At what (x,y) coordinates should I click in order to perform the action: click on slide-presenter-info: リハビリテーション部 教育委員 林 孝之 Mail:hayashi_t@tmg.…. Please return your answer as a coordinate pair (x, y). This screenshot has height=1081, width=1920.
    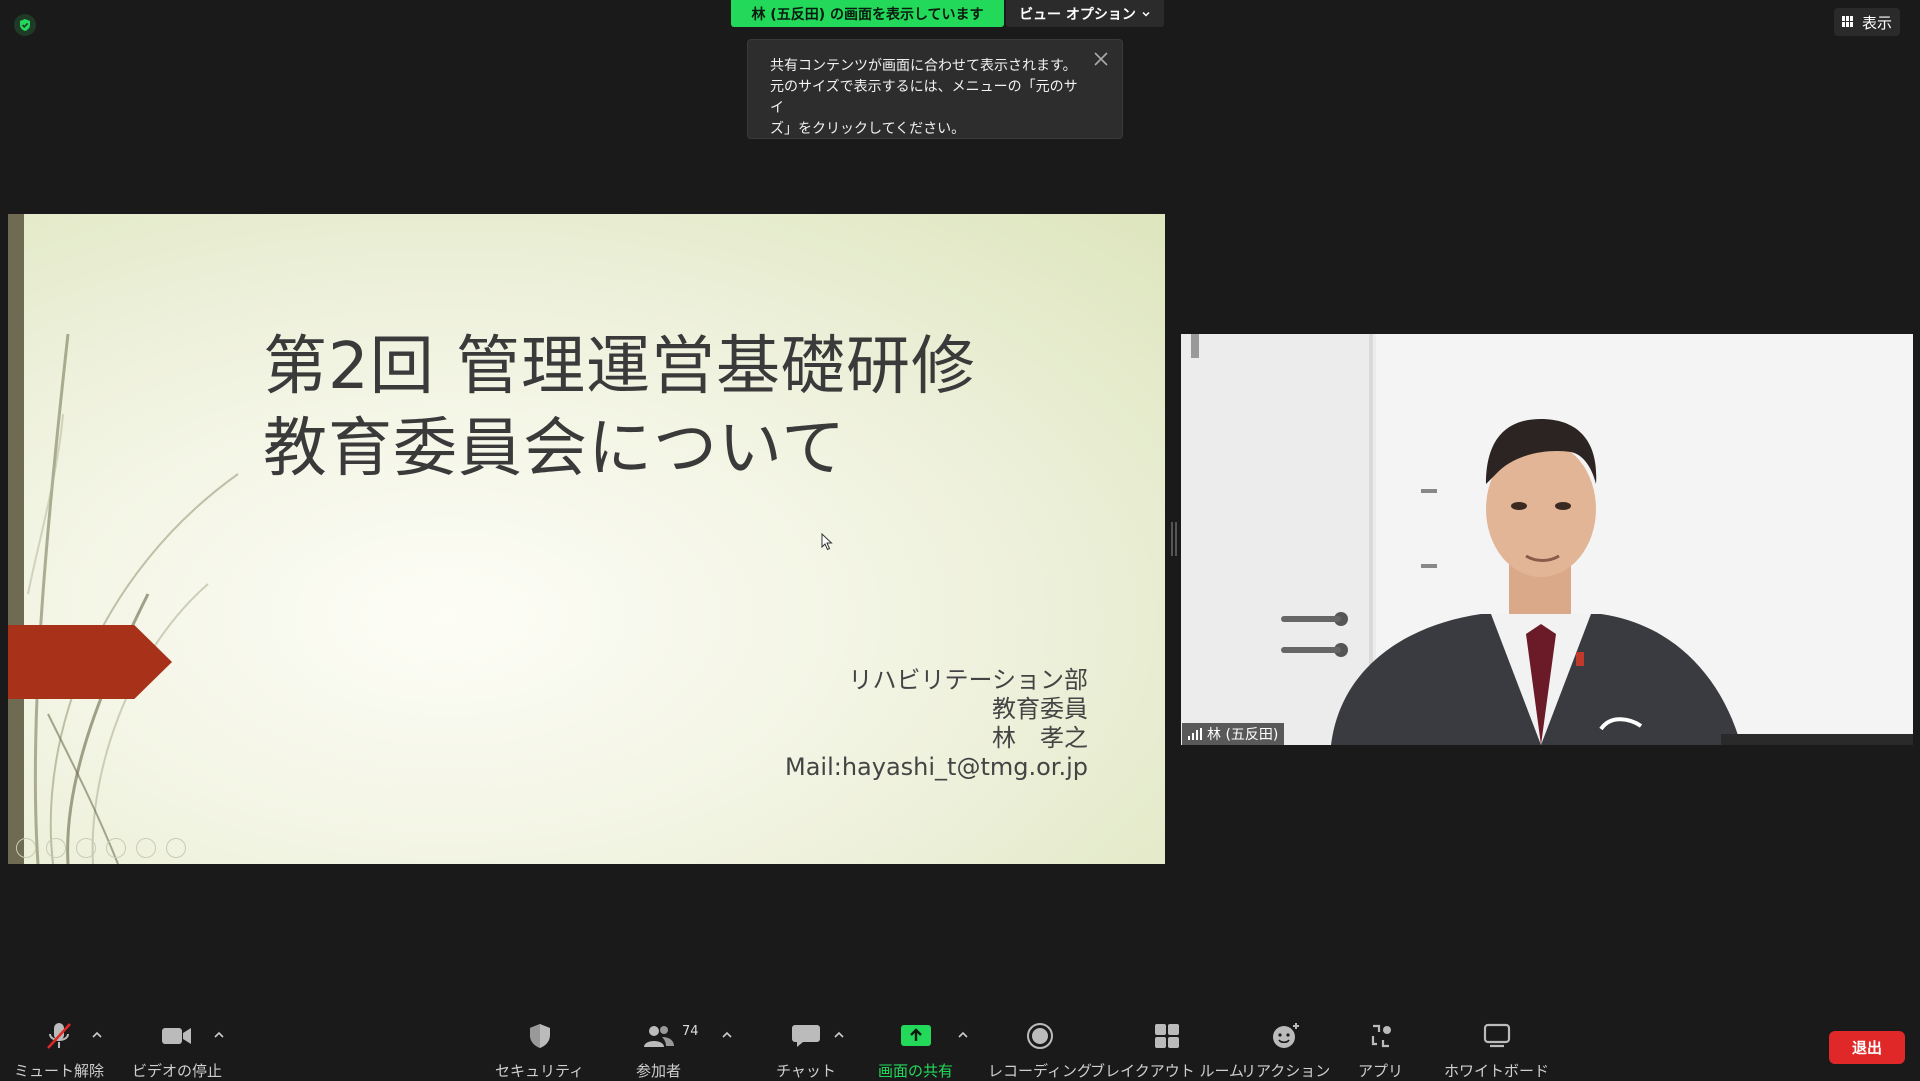
    Looking at the image, I should click on (936, 724).